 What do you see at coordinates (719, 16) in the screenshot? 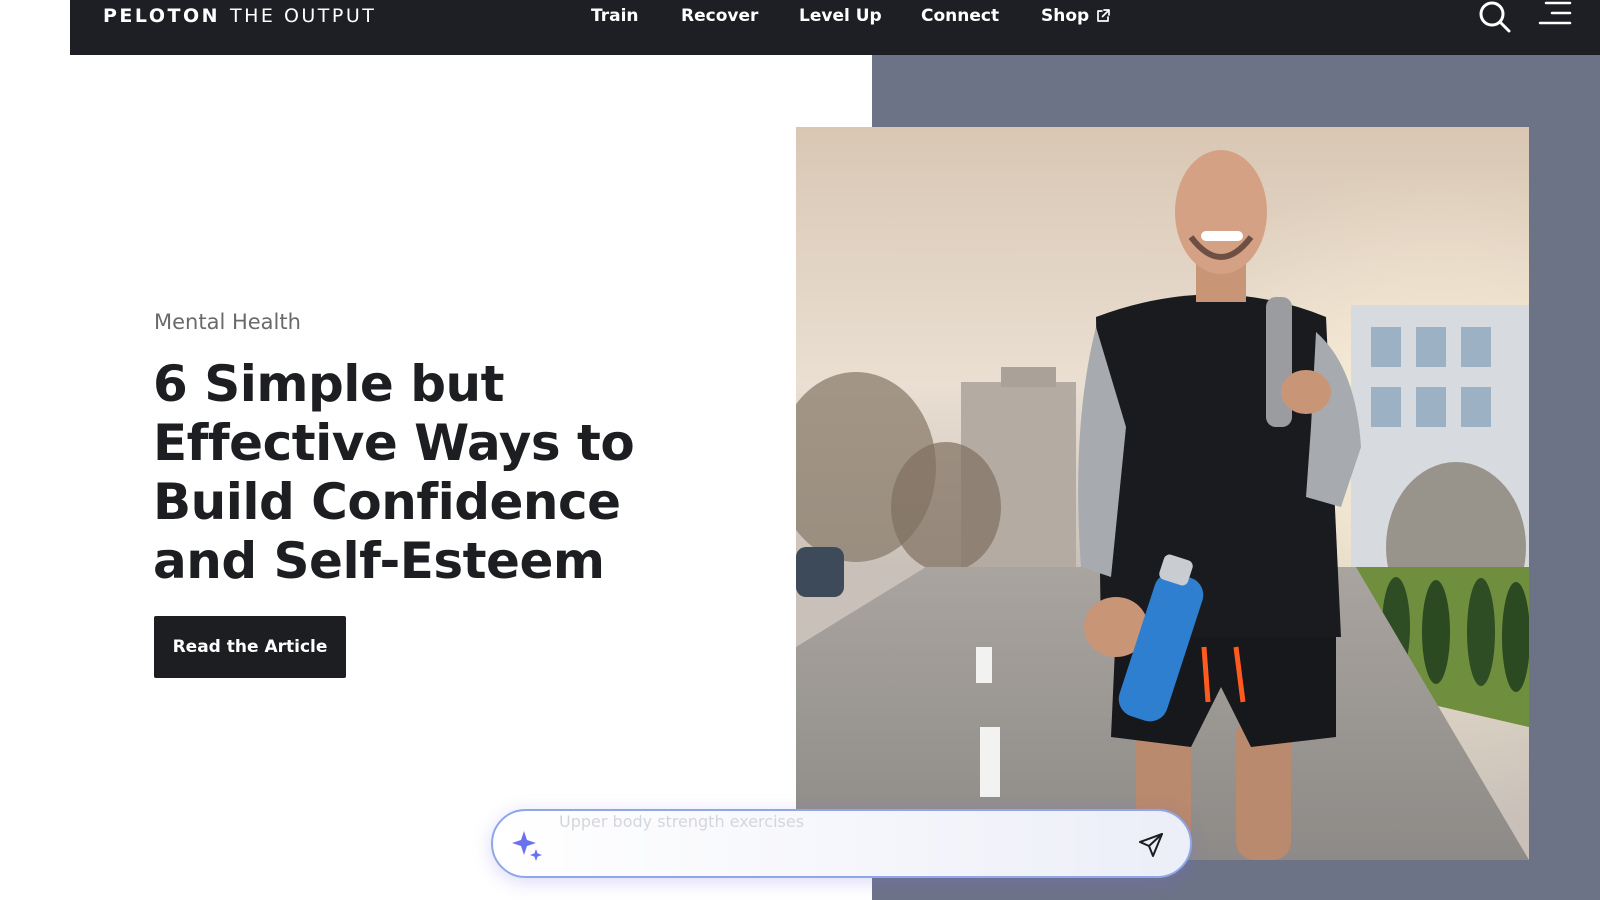
I see `nav-link-recover: Recover` at bounding box center [719, 16].